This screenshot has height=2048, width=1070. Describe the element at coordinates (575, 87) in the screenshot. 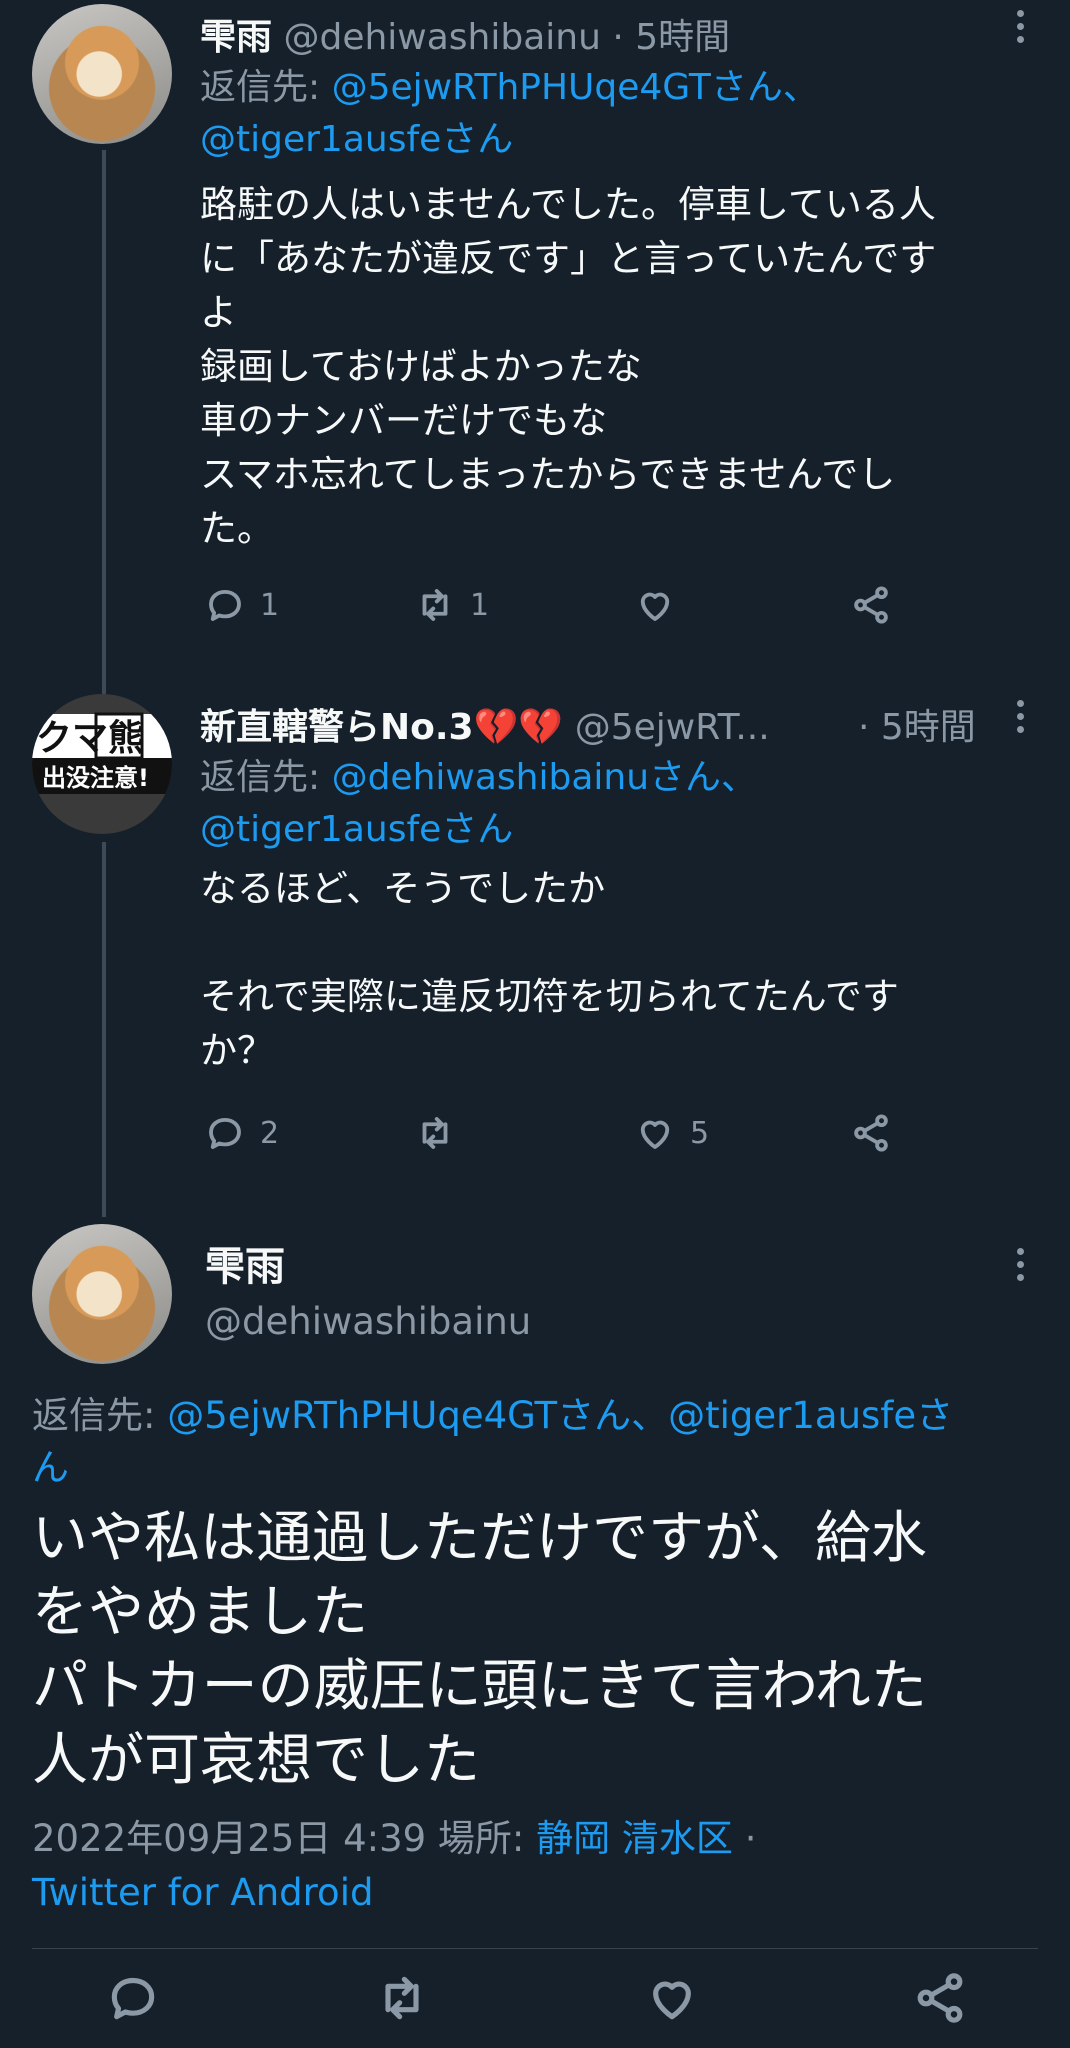

I see `mention-link: @5ejwRThPHUqe4GTさん、` at that location.